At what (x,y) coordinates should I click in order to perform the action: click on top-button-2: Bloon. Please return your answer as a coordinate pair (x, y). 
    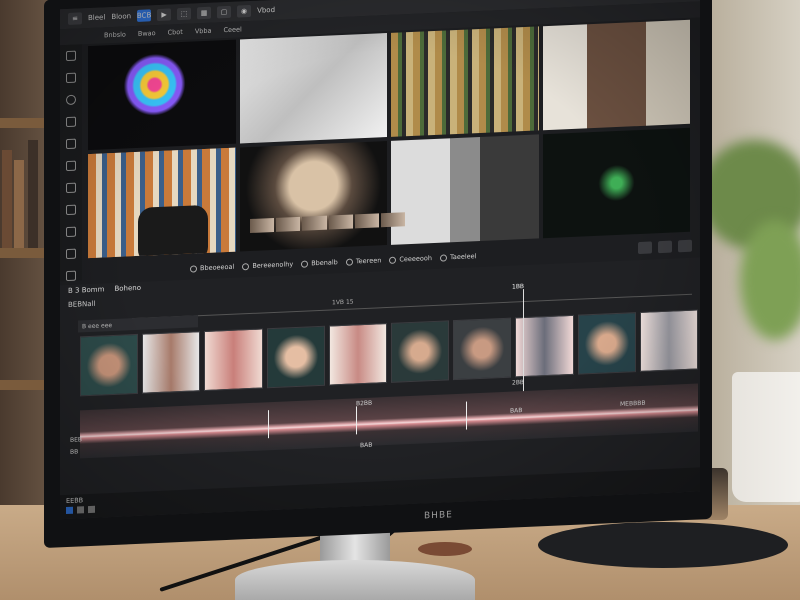
    Looking at the image, I should click on (121, 16).